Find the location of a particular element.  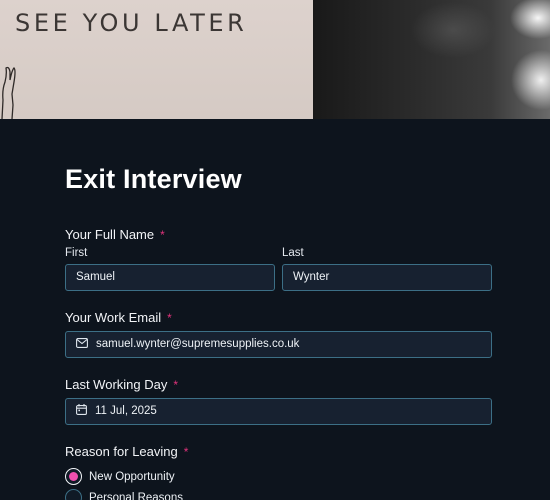

last-working-day-value: 11 Jul, 2025 is located at coordinates (126, 411).